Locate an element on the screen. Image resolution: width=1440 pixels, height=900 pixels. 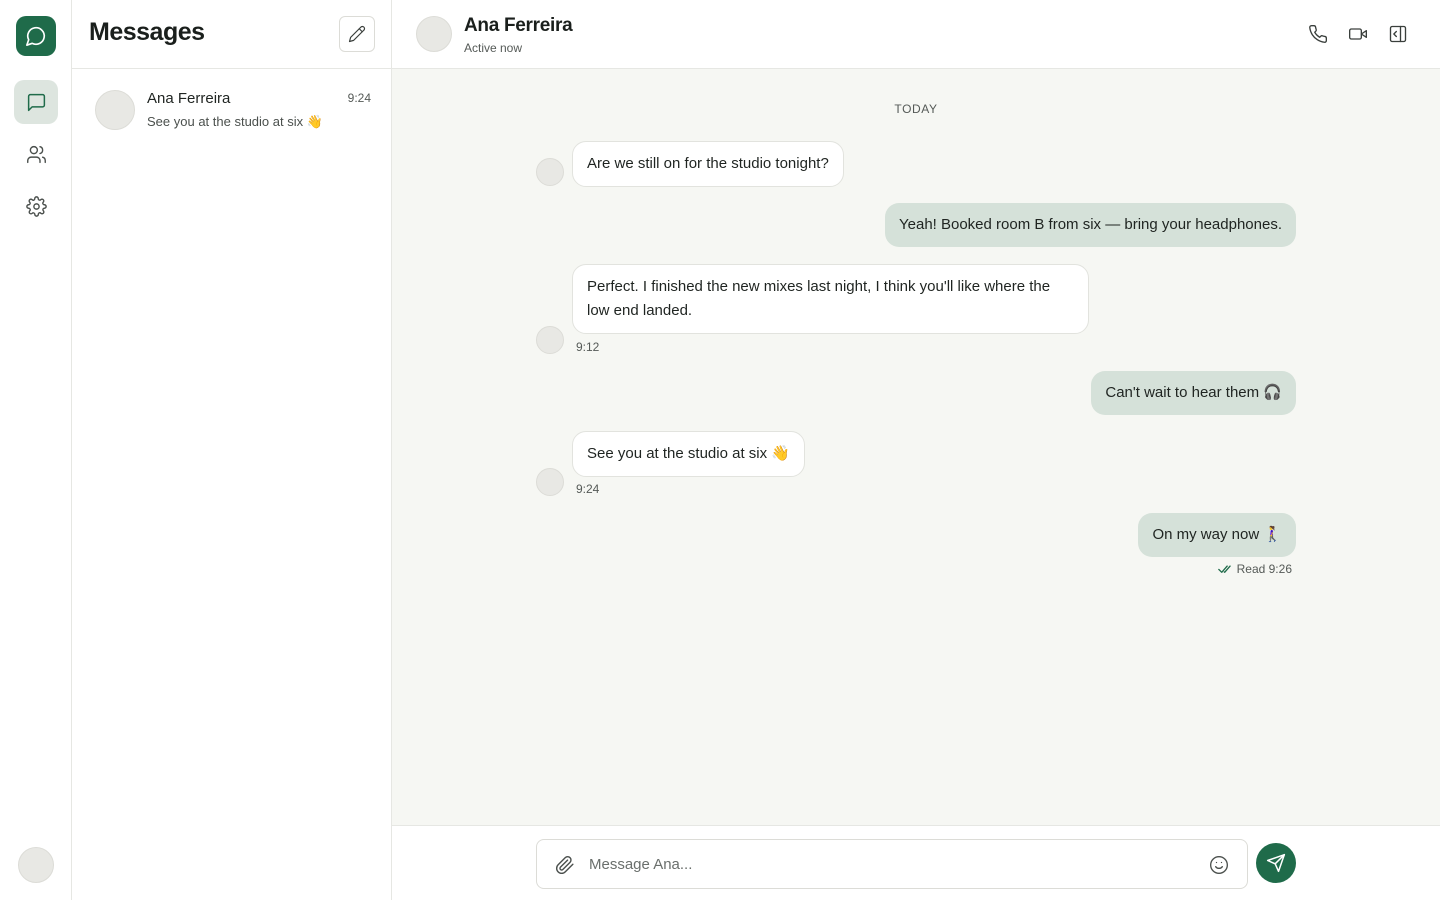
double-check-icon is located at coordinates (1224, 569).